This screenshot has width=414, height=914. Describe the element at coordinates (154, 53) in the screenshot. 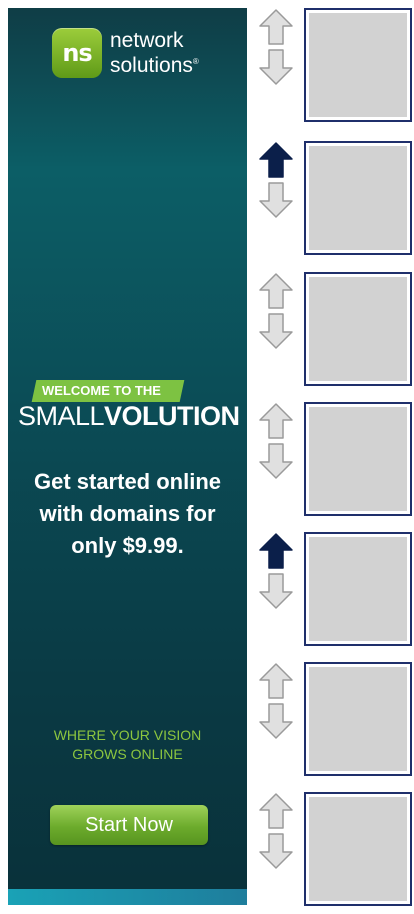

I see `brand-name: network solutions®` at that location.